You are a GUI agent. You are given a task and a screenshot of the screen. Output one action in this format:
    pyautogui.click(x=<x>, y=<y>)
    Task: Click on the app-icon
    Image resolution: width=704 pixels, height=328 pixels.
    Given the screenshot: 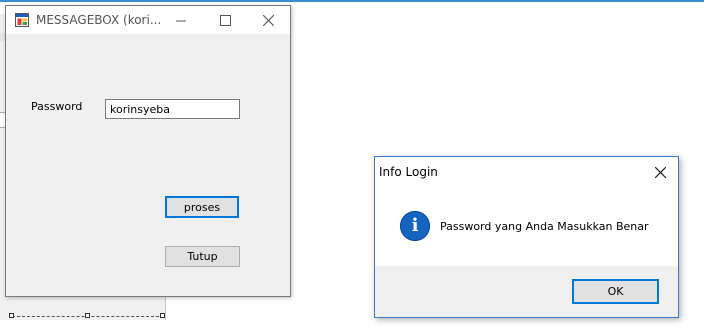 What is the action you would take?
    pyautogui.click(x=22, y=20)
    